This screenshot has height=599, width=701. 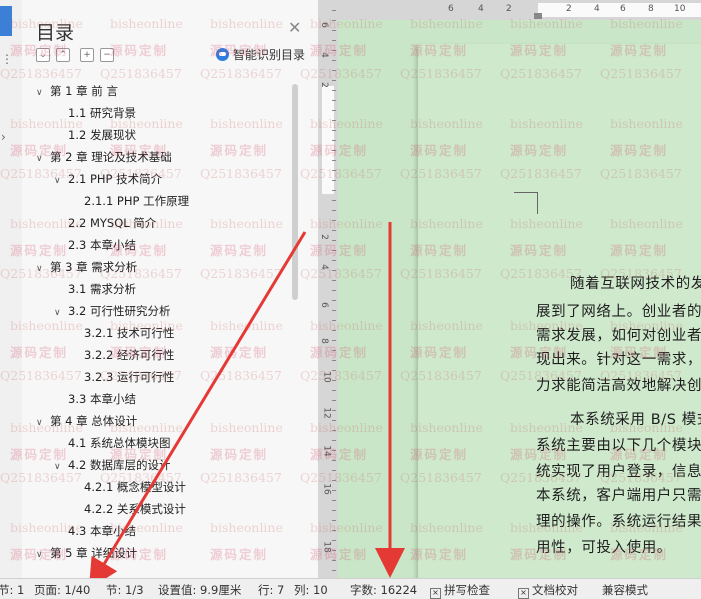 I want to click on proofread-toggle: × 文档校对, so click(x=548, y=590).